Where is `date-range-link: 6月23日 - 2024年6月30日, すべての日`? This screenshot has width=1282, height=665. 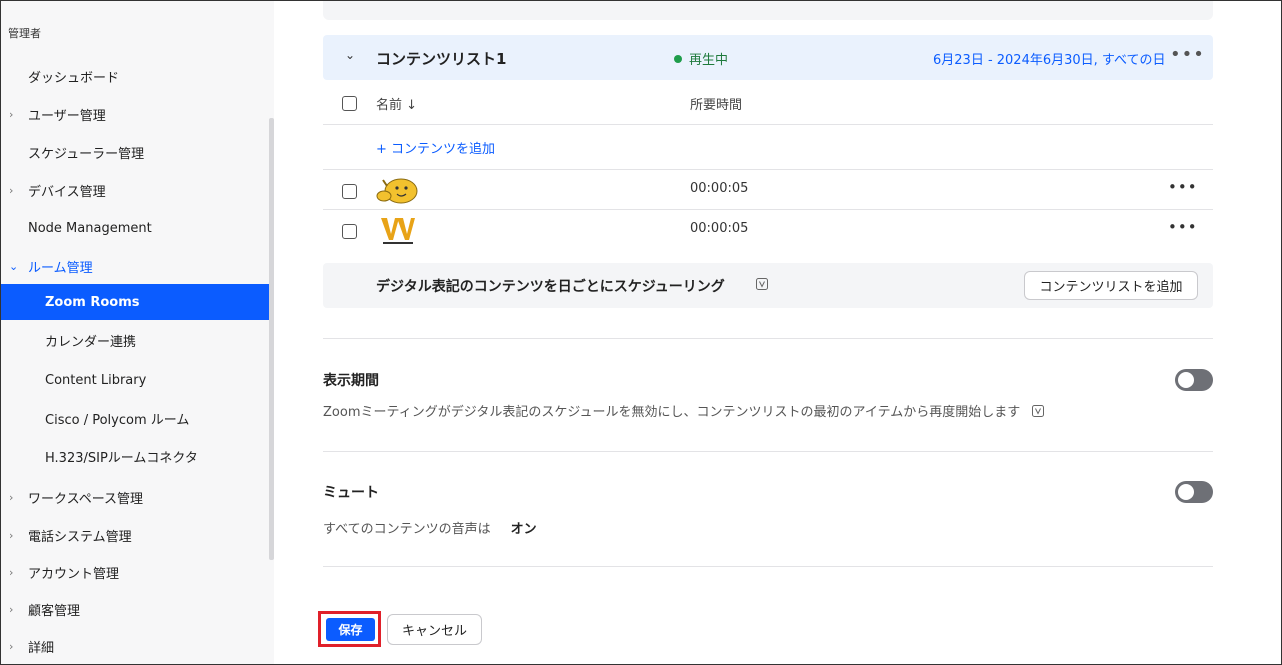 date-range-link: 6月23日 - 2024年6月30日, すべての日 is located at coordinates (1049, 58).